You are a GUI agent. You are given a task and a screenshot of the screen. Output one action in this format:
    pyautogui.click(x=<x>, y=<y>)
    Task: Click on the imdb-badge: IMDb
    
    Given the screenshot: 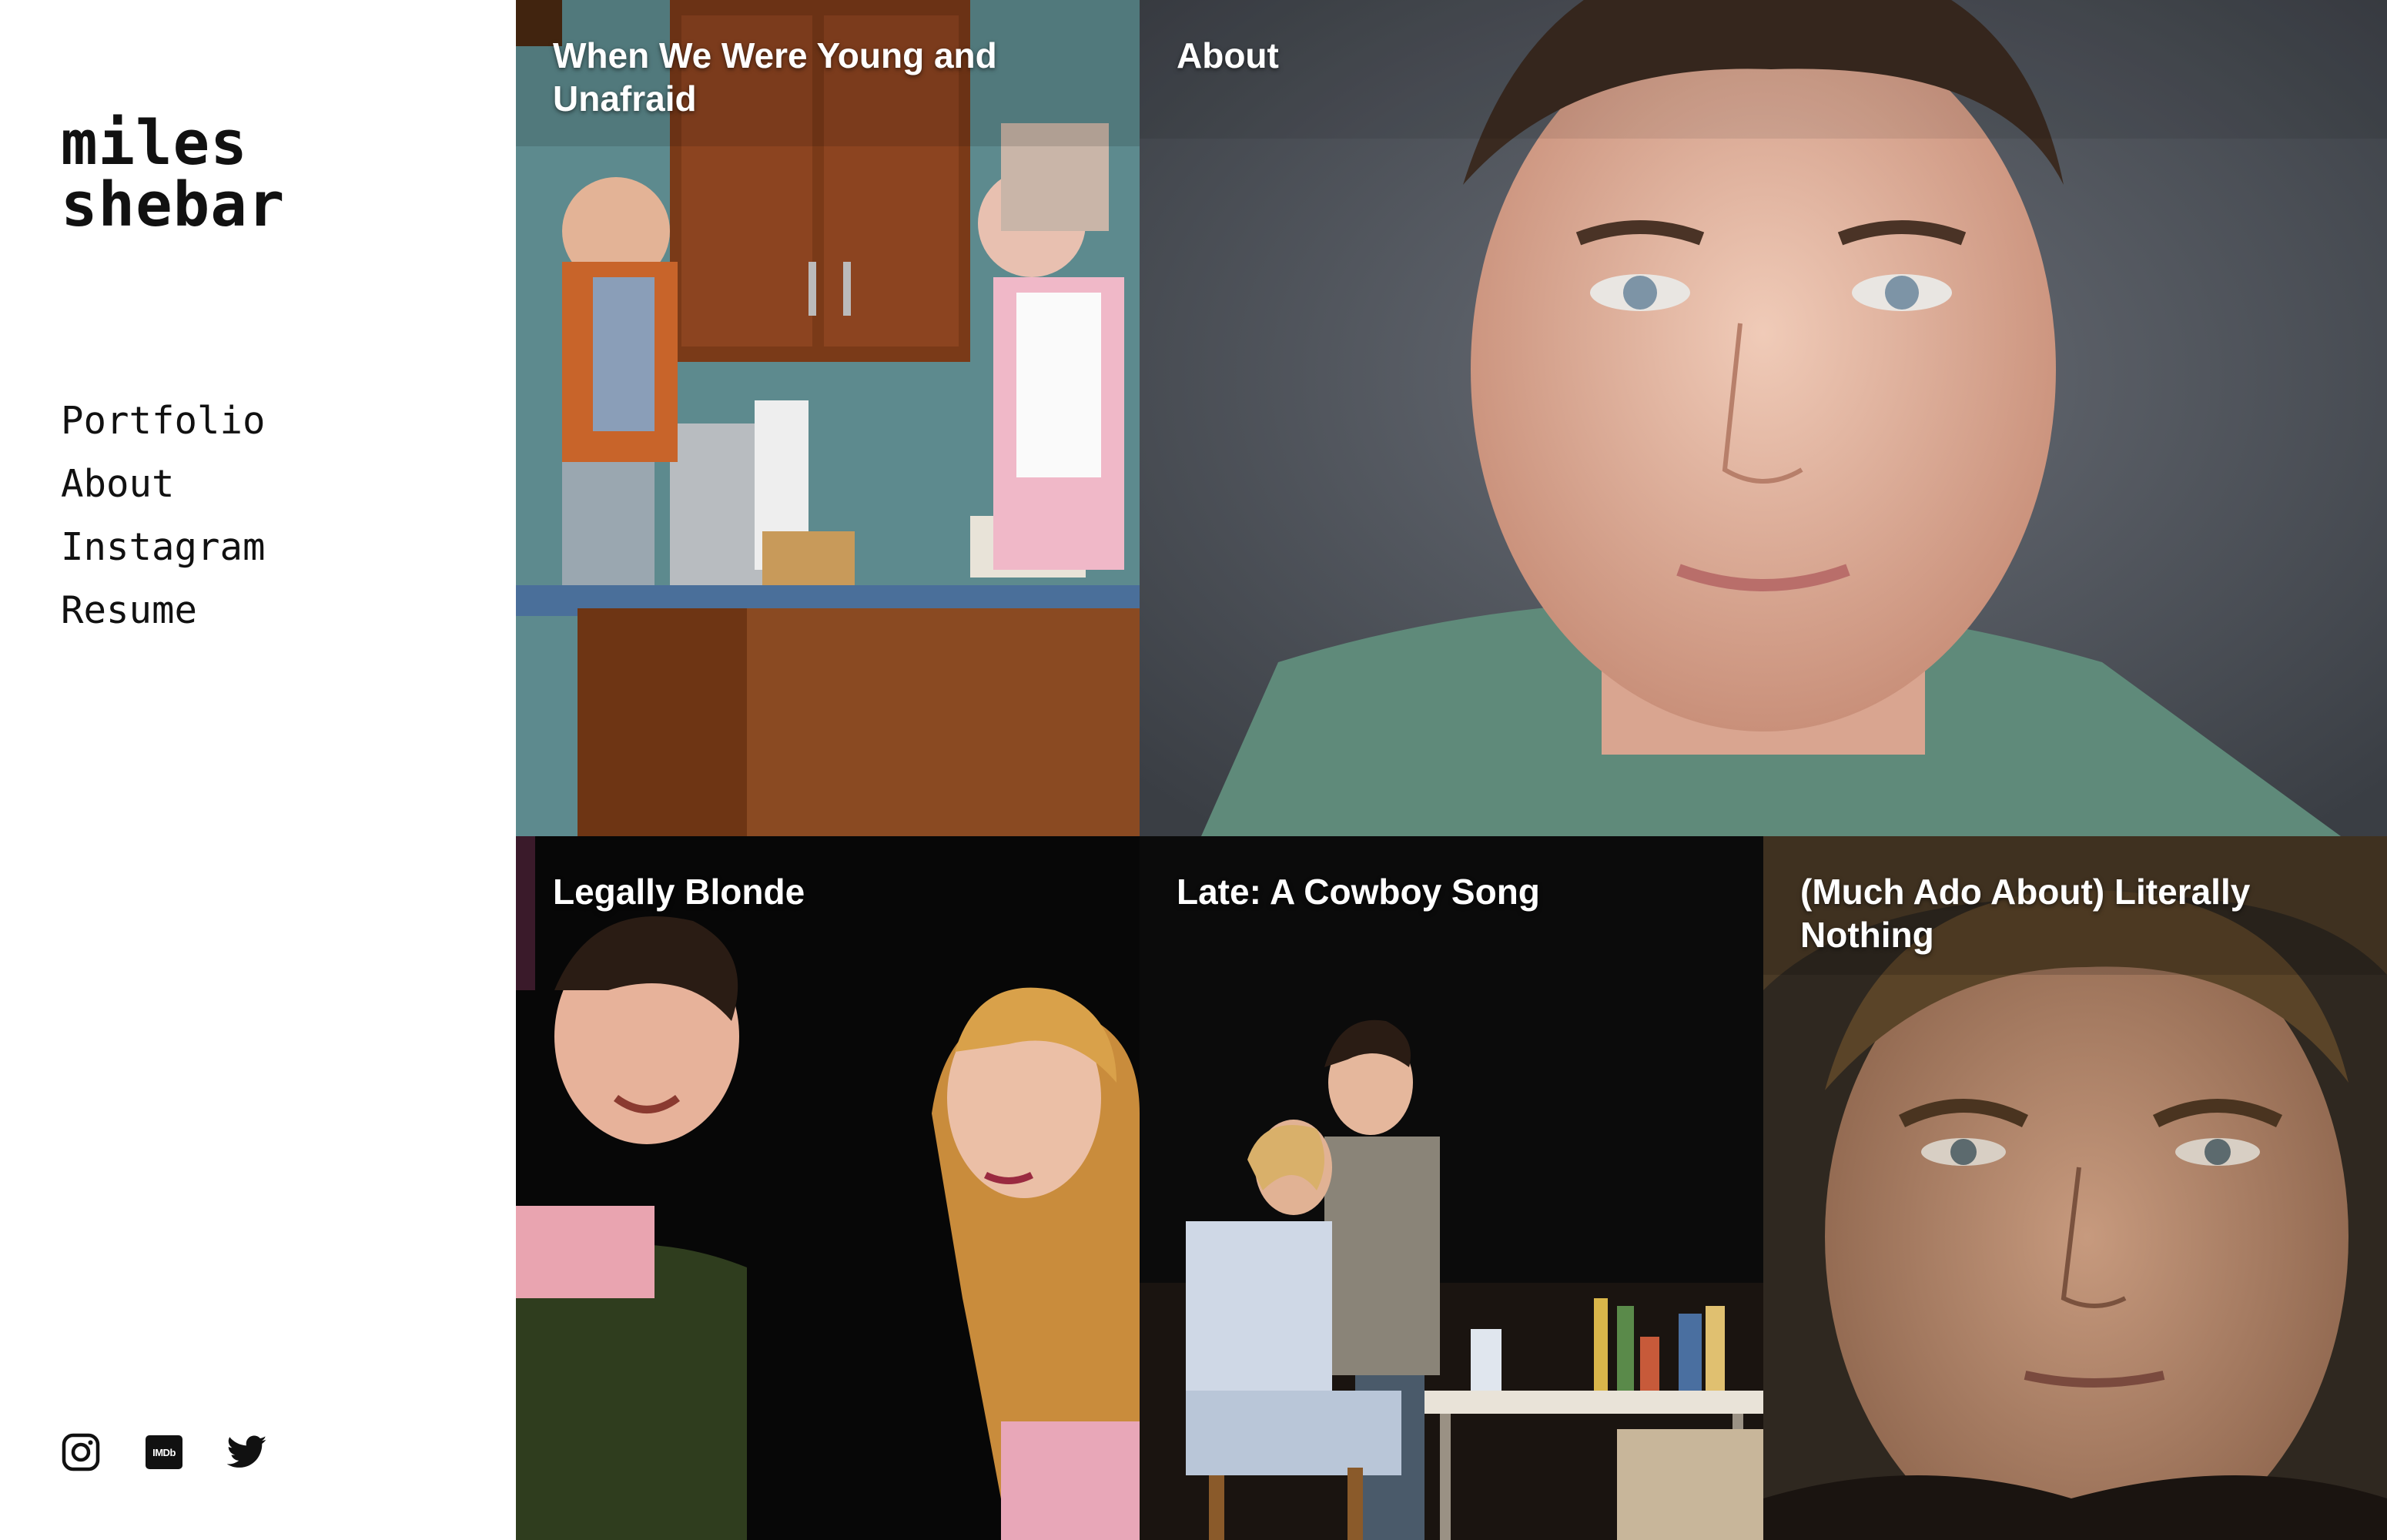 What is the action you would take?
    pyautogui.click(x=164, y=1452)
    